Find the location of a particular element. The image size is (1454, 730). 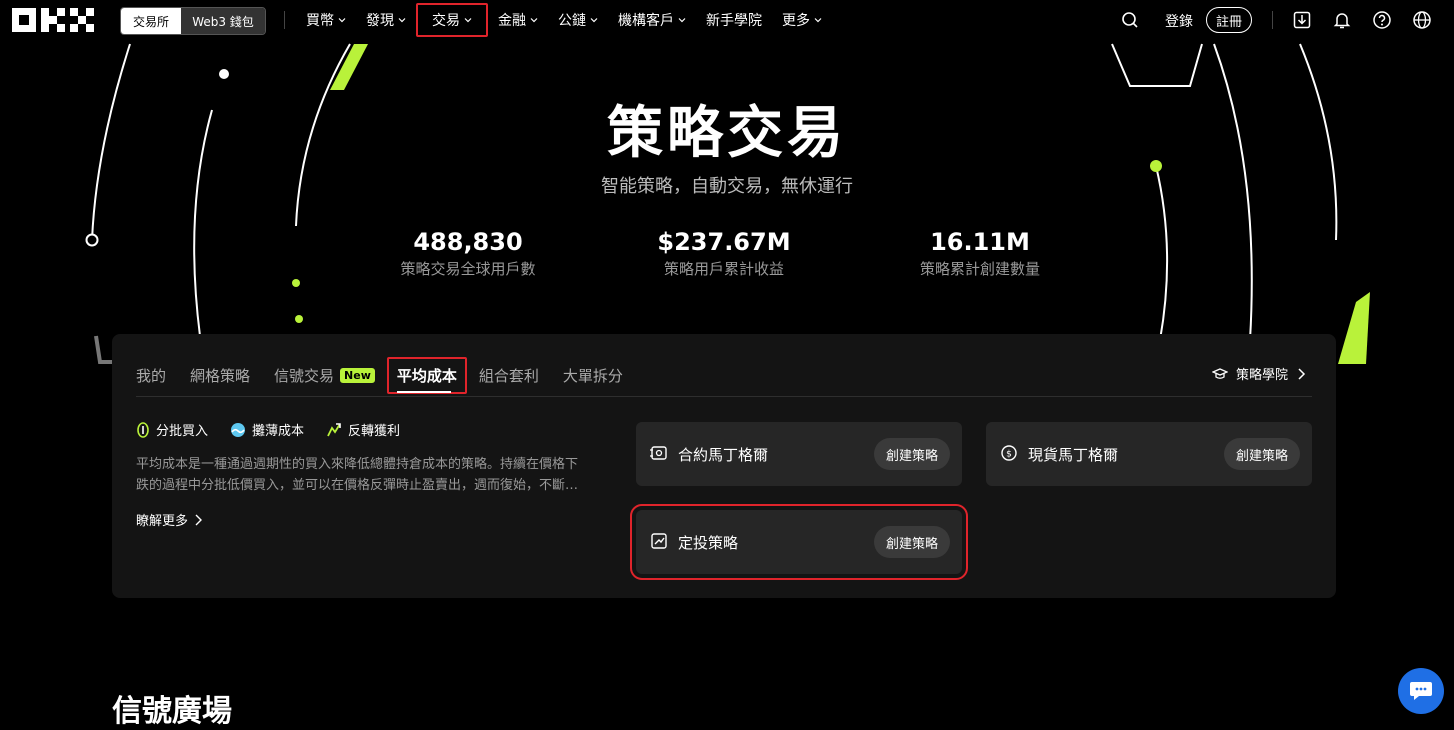

stat-value: 488,830 is located at coordinates (468, 242).